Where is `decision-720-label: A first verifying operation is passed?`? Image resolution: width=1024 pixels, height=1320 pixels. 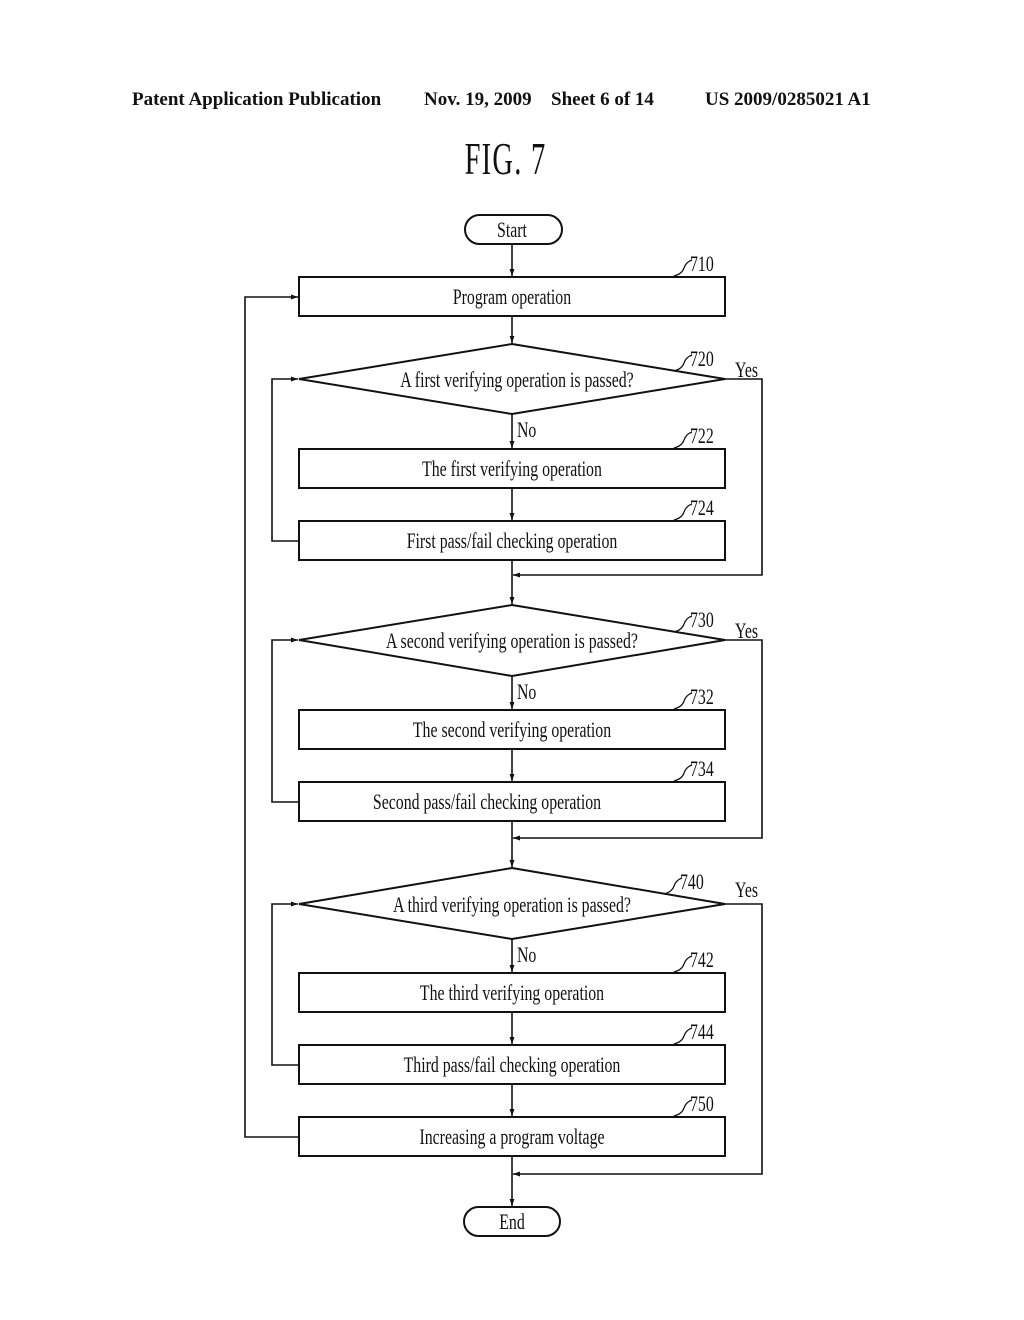
decision-720-label: A first verifying operation is passed? is located at coordinates (516, 381).